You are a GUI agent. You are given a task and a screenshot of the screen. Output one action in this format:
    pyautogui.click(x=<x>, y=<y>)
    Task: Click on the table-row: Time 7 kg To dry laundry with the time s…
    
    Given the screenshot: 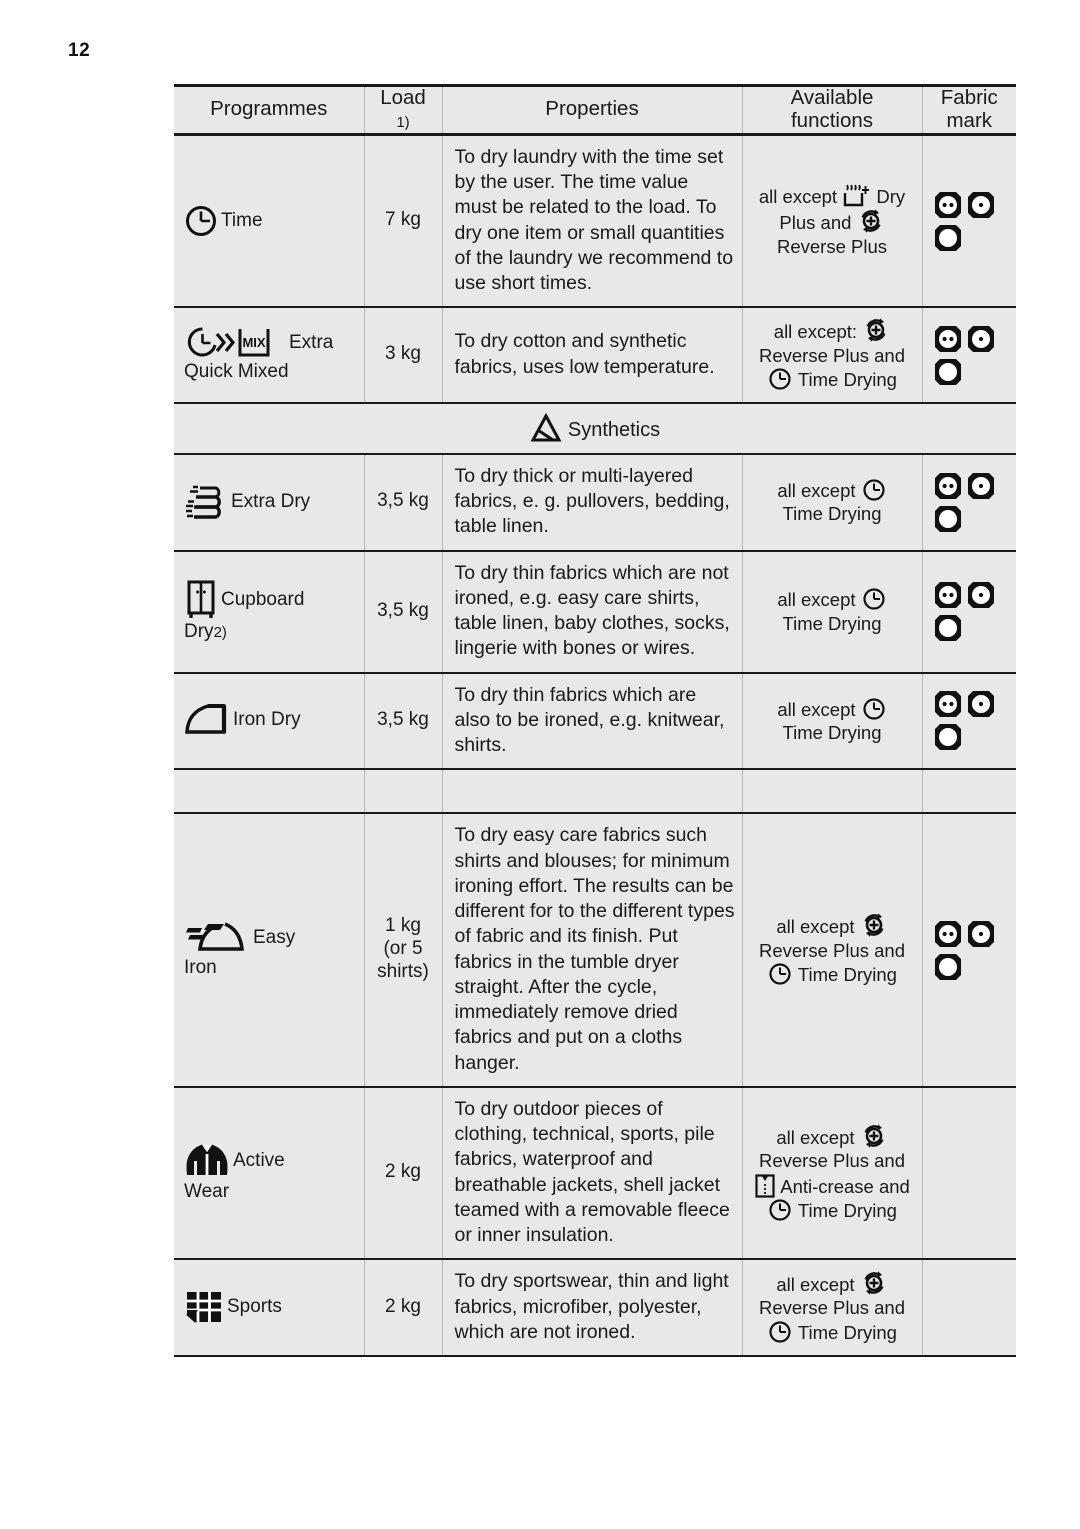 What is the action you would take?
    pyautogui.click(x=595, y=221)
    